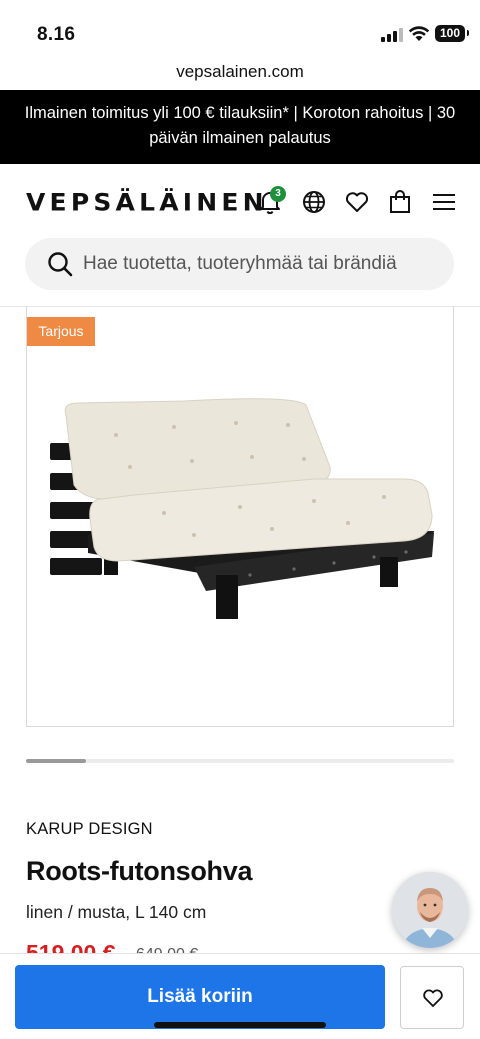 The height and width of the screenshot is (1039, 480). I want to click on browser-url: vepsalainen.com, so click(240, 74).